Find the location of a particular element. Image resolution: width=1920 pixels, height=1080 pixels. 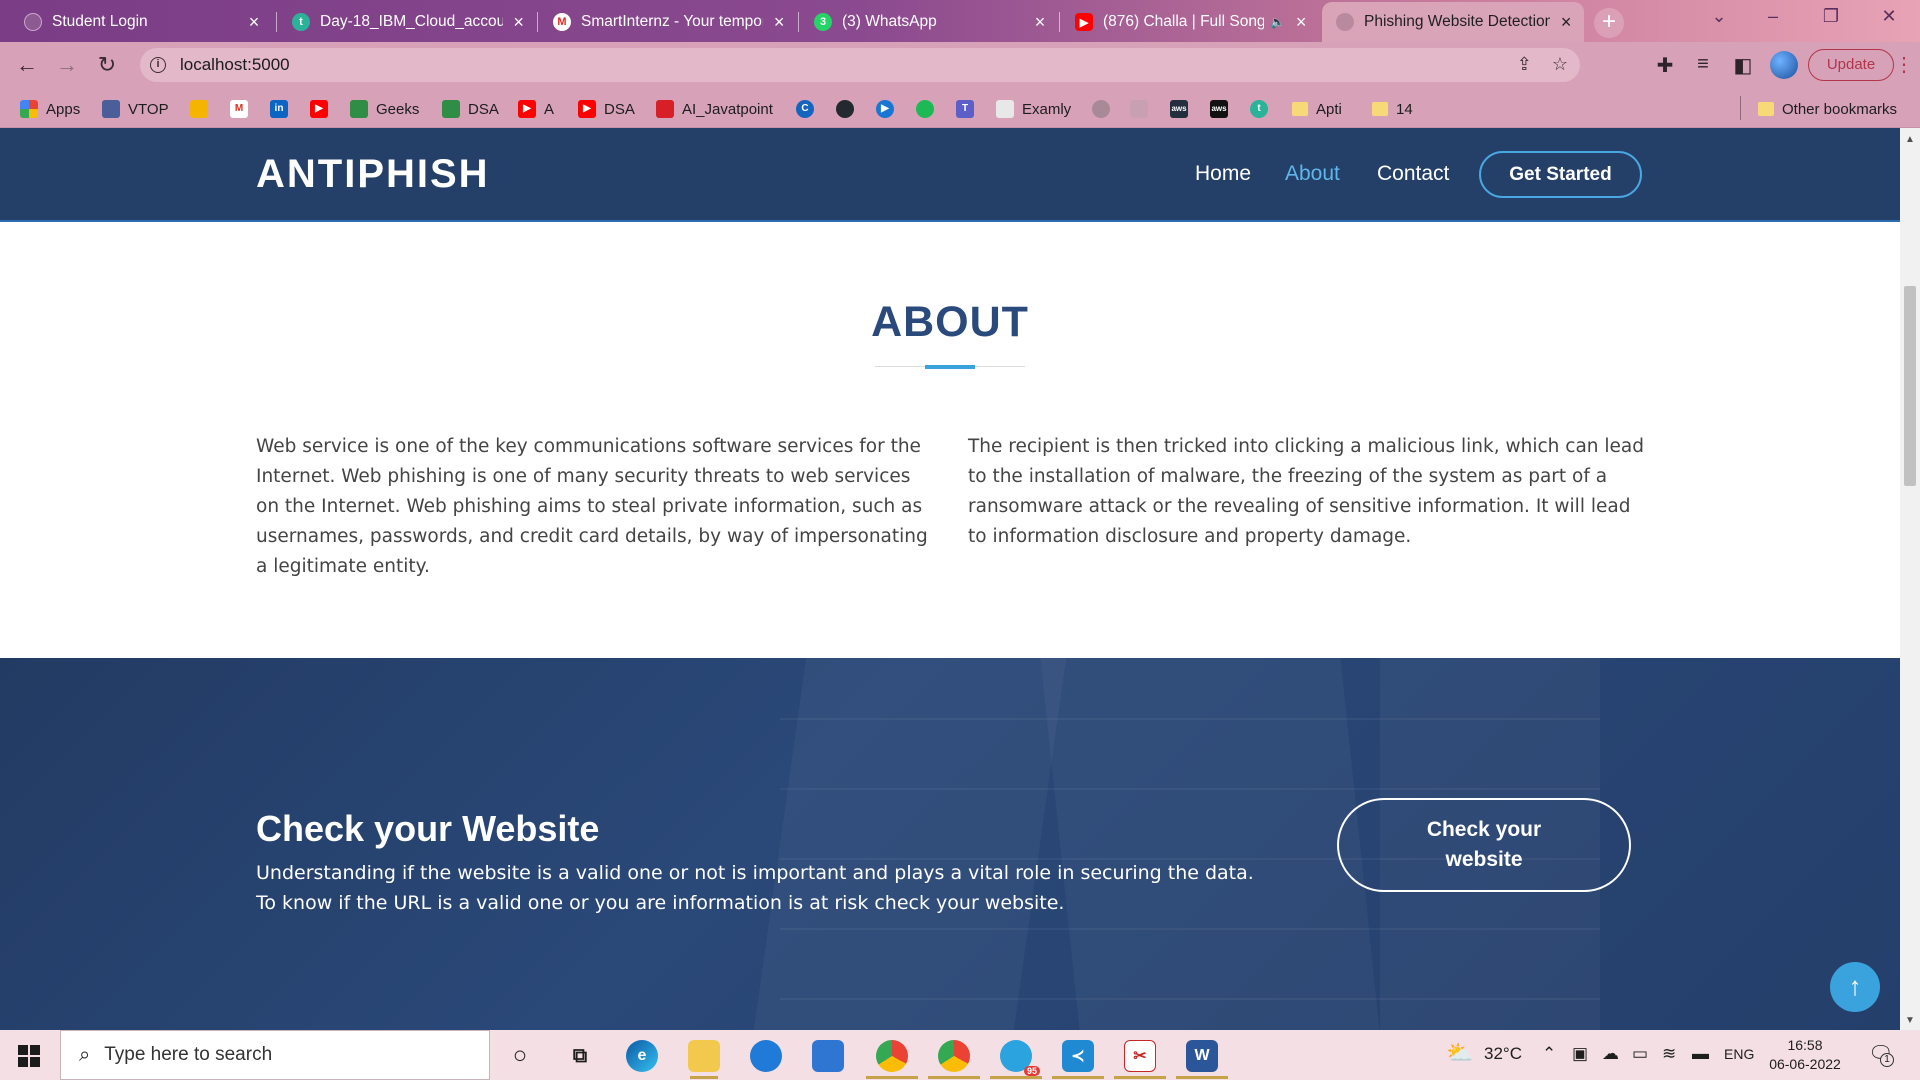

bookmark-t: t is located at coordinates (1259, 109).